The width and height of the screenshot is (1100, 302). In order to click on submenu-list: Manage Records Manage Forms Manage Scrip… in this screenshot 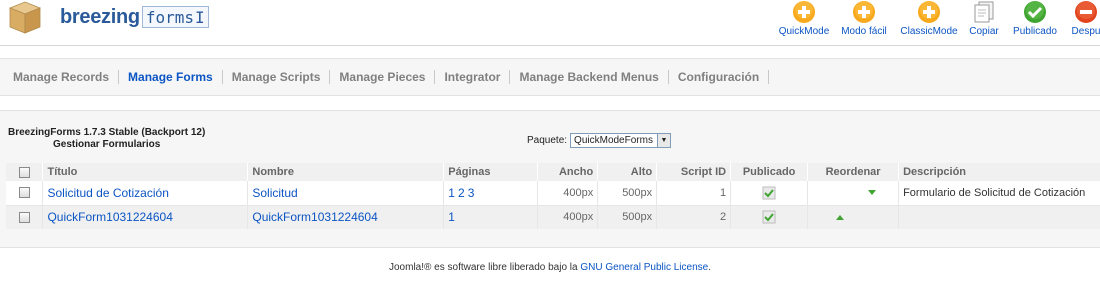, I will do `click(550, 77)`.